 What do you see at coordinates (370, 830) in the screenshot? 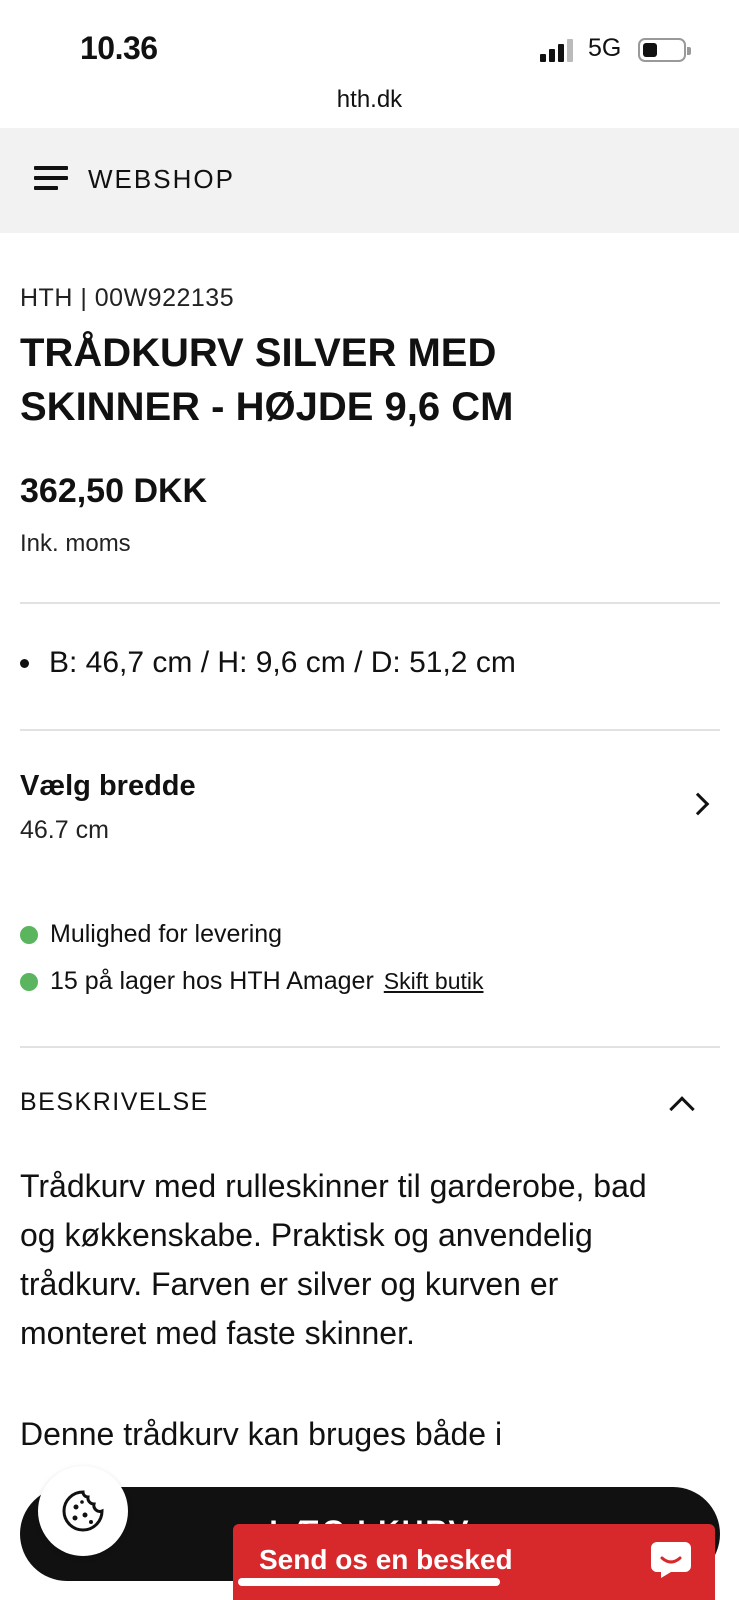
I see `width-selector-value: 46.7 cm` at bounding box center [370, 830].